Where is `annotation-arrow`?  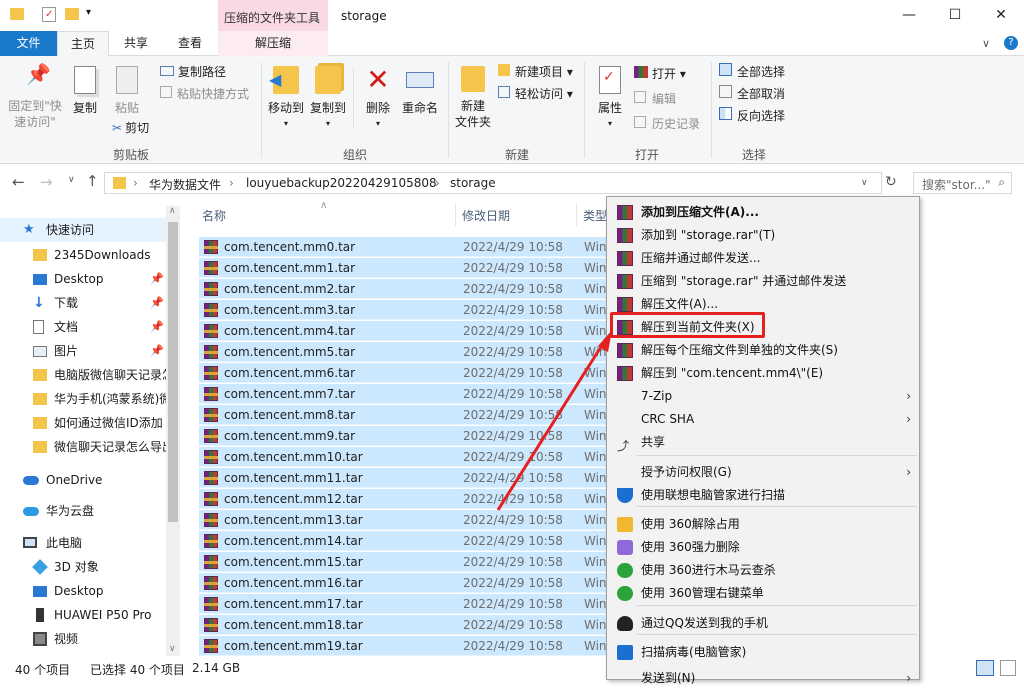
annotation-arrow is located at coordinates (554, 420).